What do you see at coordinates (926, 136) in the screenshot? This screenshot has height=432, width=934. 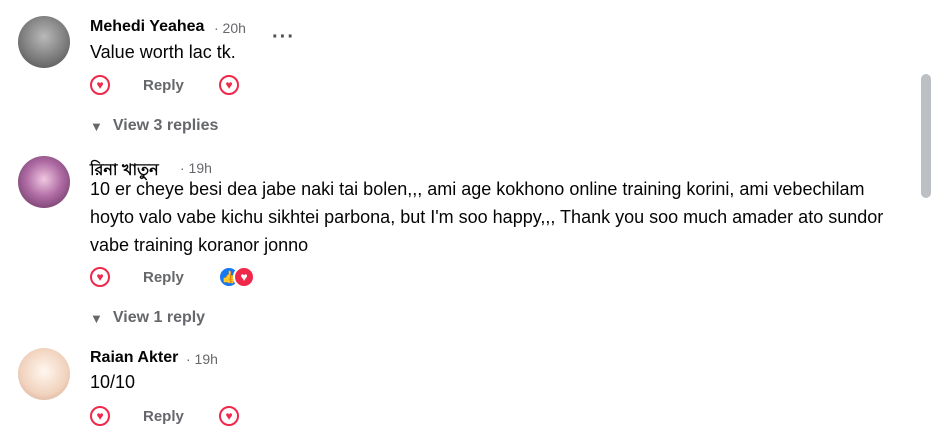 I see `scrollbar-thumb` at bounding box center [926, 136].